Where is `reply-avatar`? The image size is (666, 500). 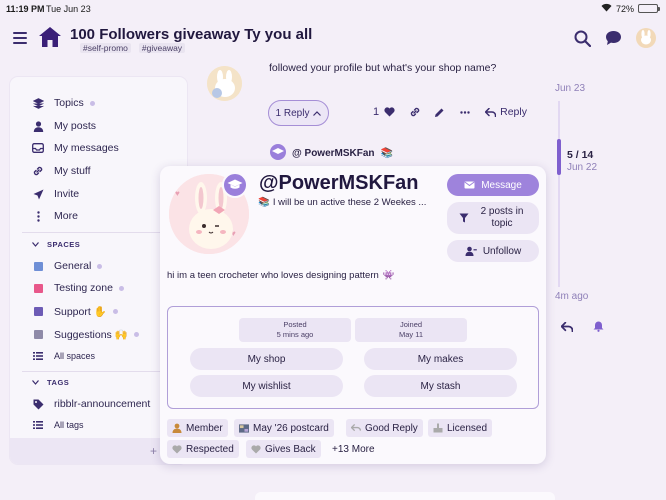 reply-avatar is located at coordinates (278, 153).